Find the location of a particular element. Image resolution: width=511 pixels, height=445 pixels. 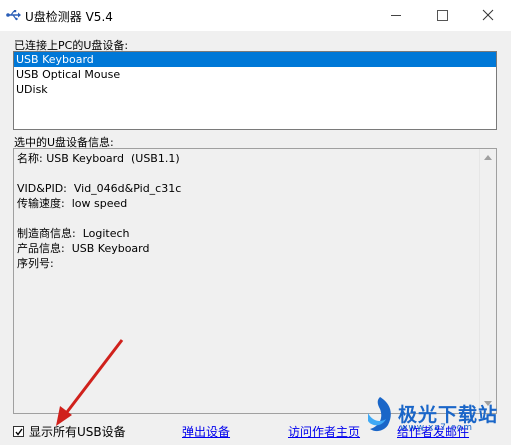

maximize-icon is located at coordinates (442, 15).